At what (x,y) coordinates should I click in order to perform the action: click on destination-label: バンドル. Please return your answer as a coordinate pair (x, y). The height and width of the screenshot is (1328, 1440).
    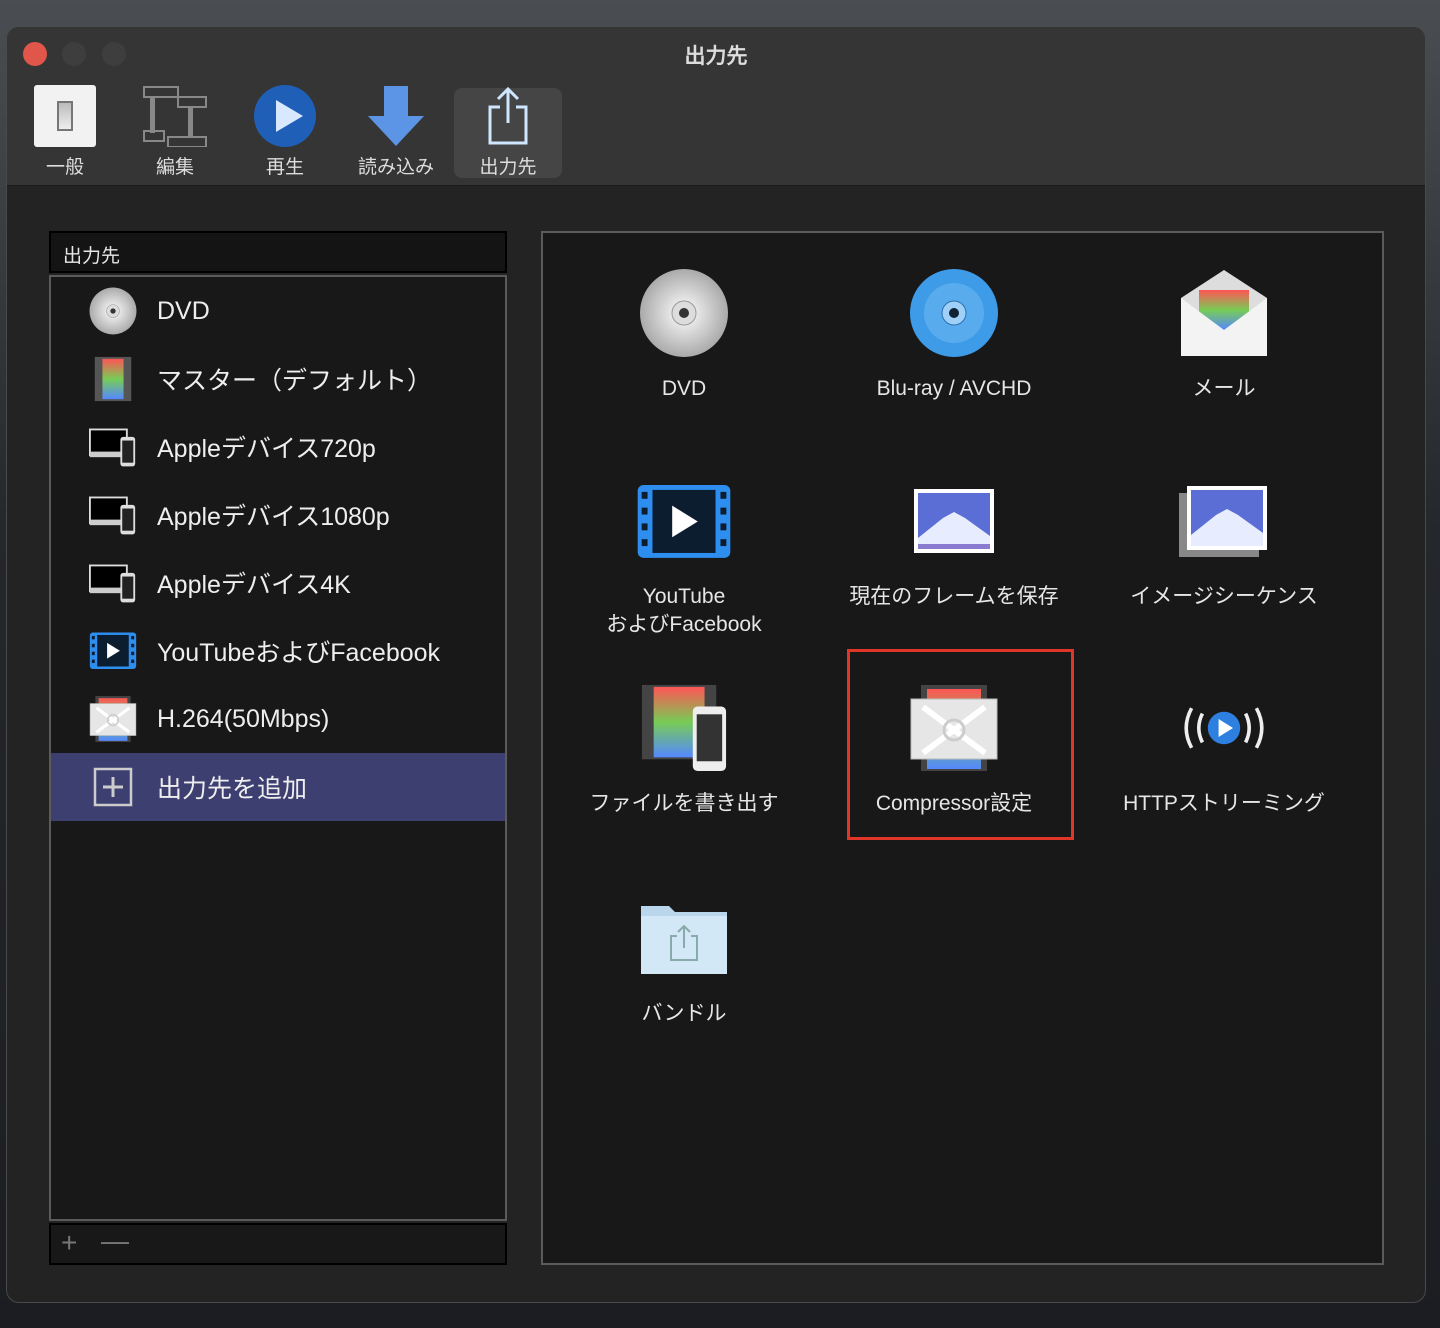
    Looking at the image, I should click on (684, 1014).